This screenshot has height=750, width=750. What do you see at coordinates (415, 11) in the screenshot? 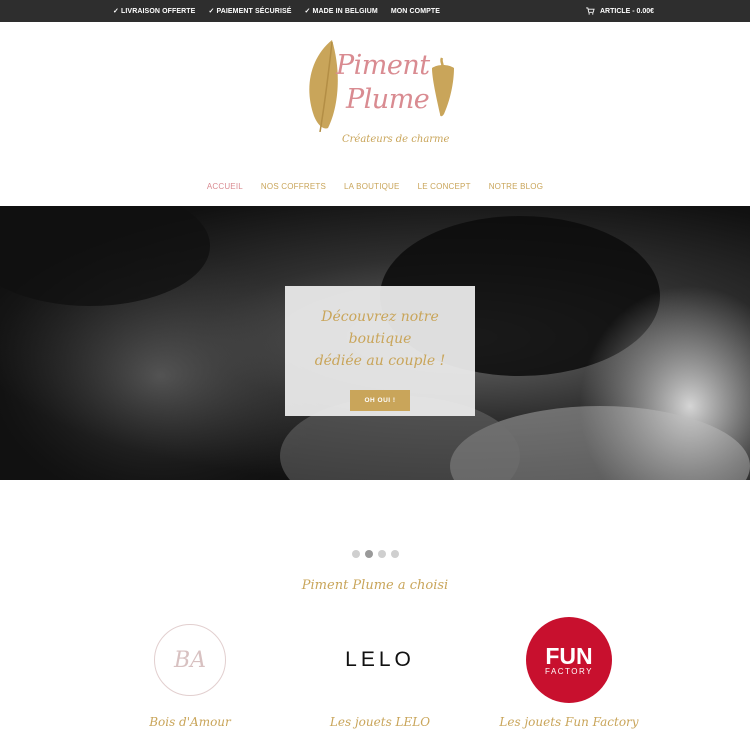
I see `my-account-link: MON COMPTE` at bounding box center [415, 11].